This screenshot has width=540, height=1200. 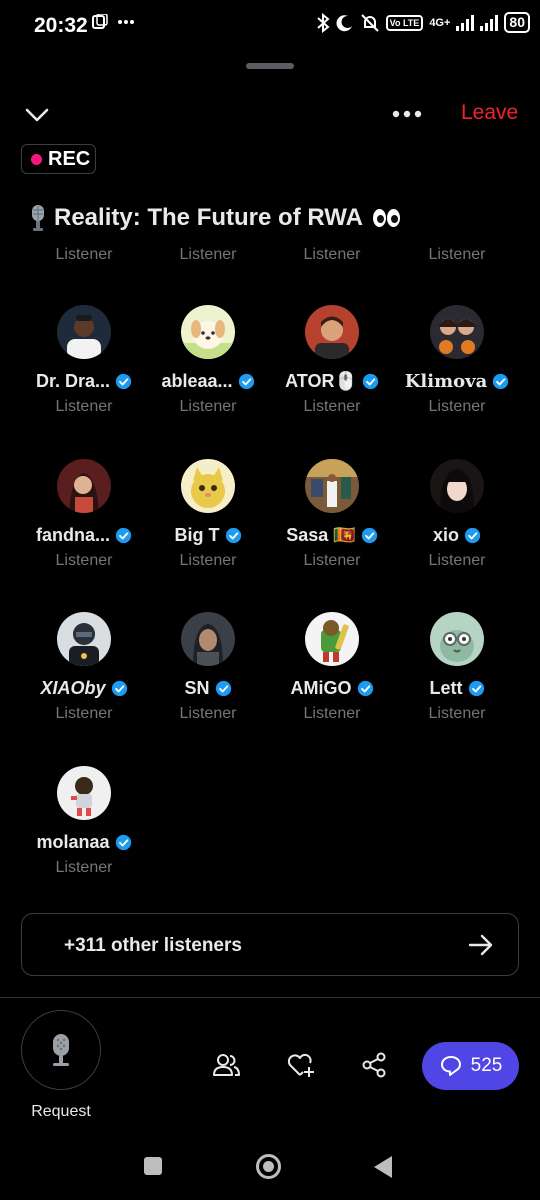 What do you see at coordinates (321, 688) in the screenshot?
I see `listener-name: AMiGO` at bounding box center [321, 688].